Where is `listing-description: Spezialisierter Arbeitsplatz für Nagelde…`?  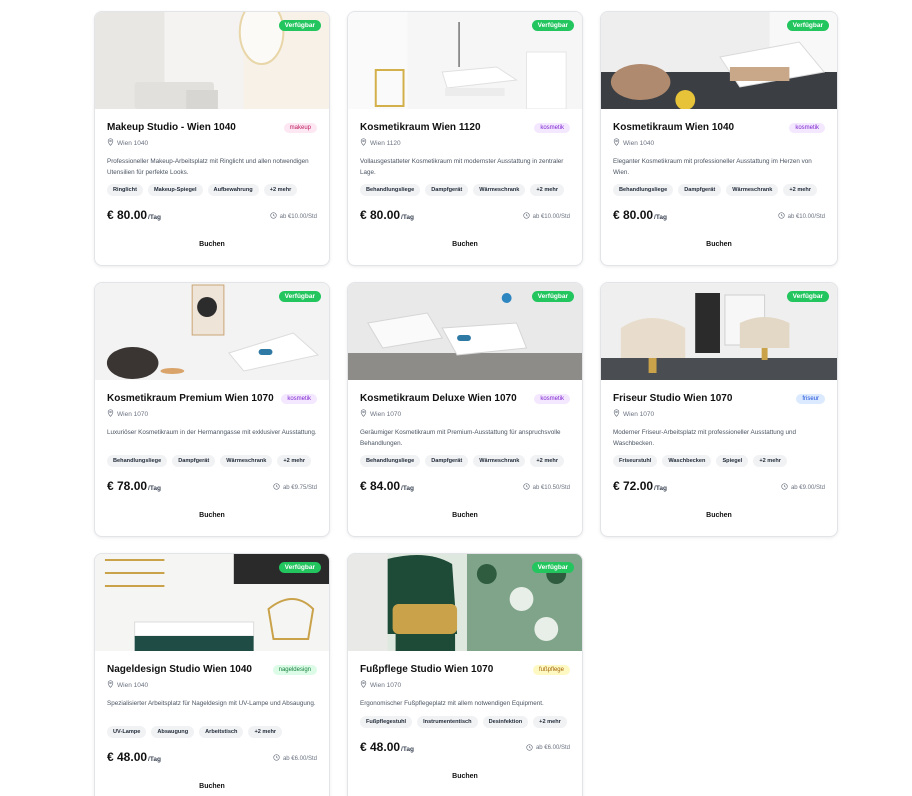
listing-description: Spezialisierter Arbeitsplatz für Nagelde… is located at coordinates (211, 703).